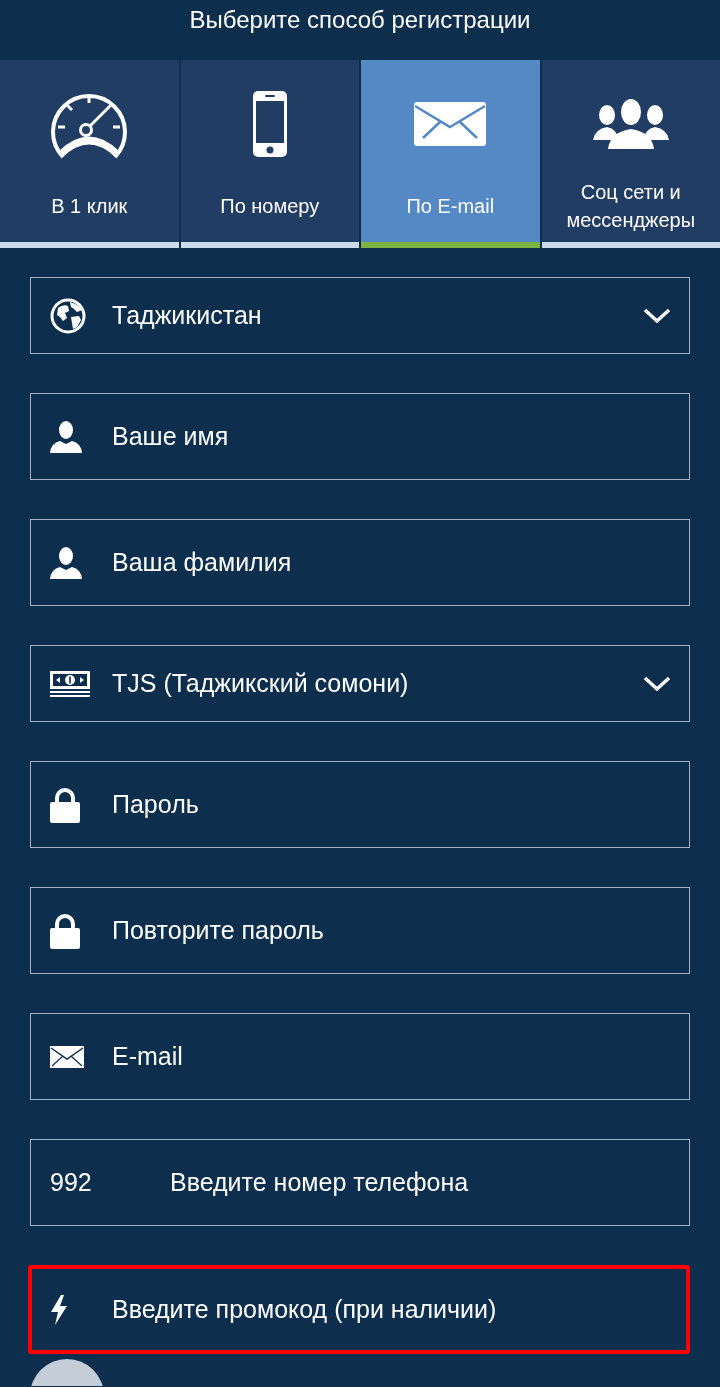  What do you see at coordinates (269, 124) in the screenshot?
I see `smartphone-icon` at bounding box center [269, 124].